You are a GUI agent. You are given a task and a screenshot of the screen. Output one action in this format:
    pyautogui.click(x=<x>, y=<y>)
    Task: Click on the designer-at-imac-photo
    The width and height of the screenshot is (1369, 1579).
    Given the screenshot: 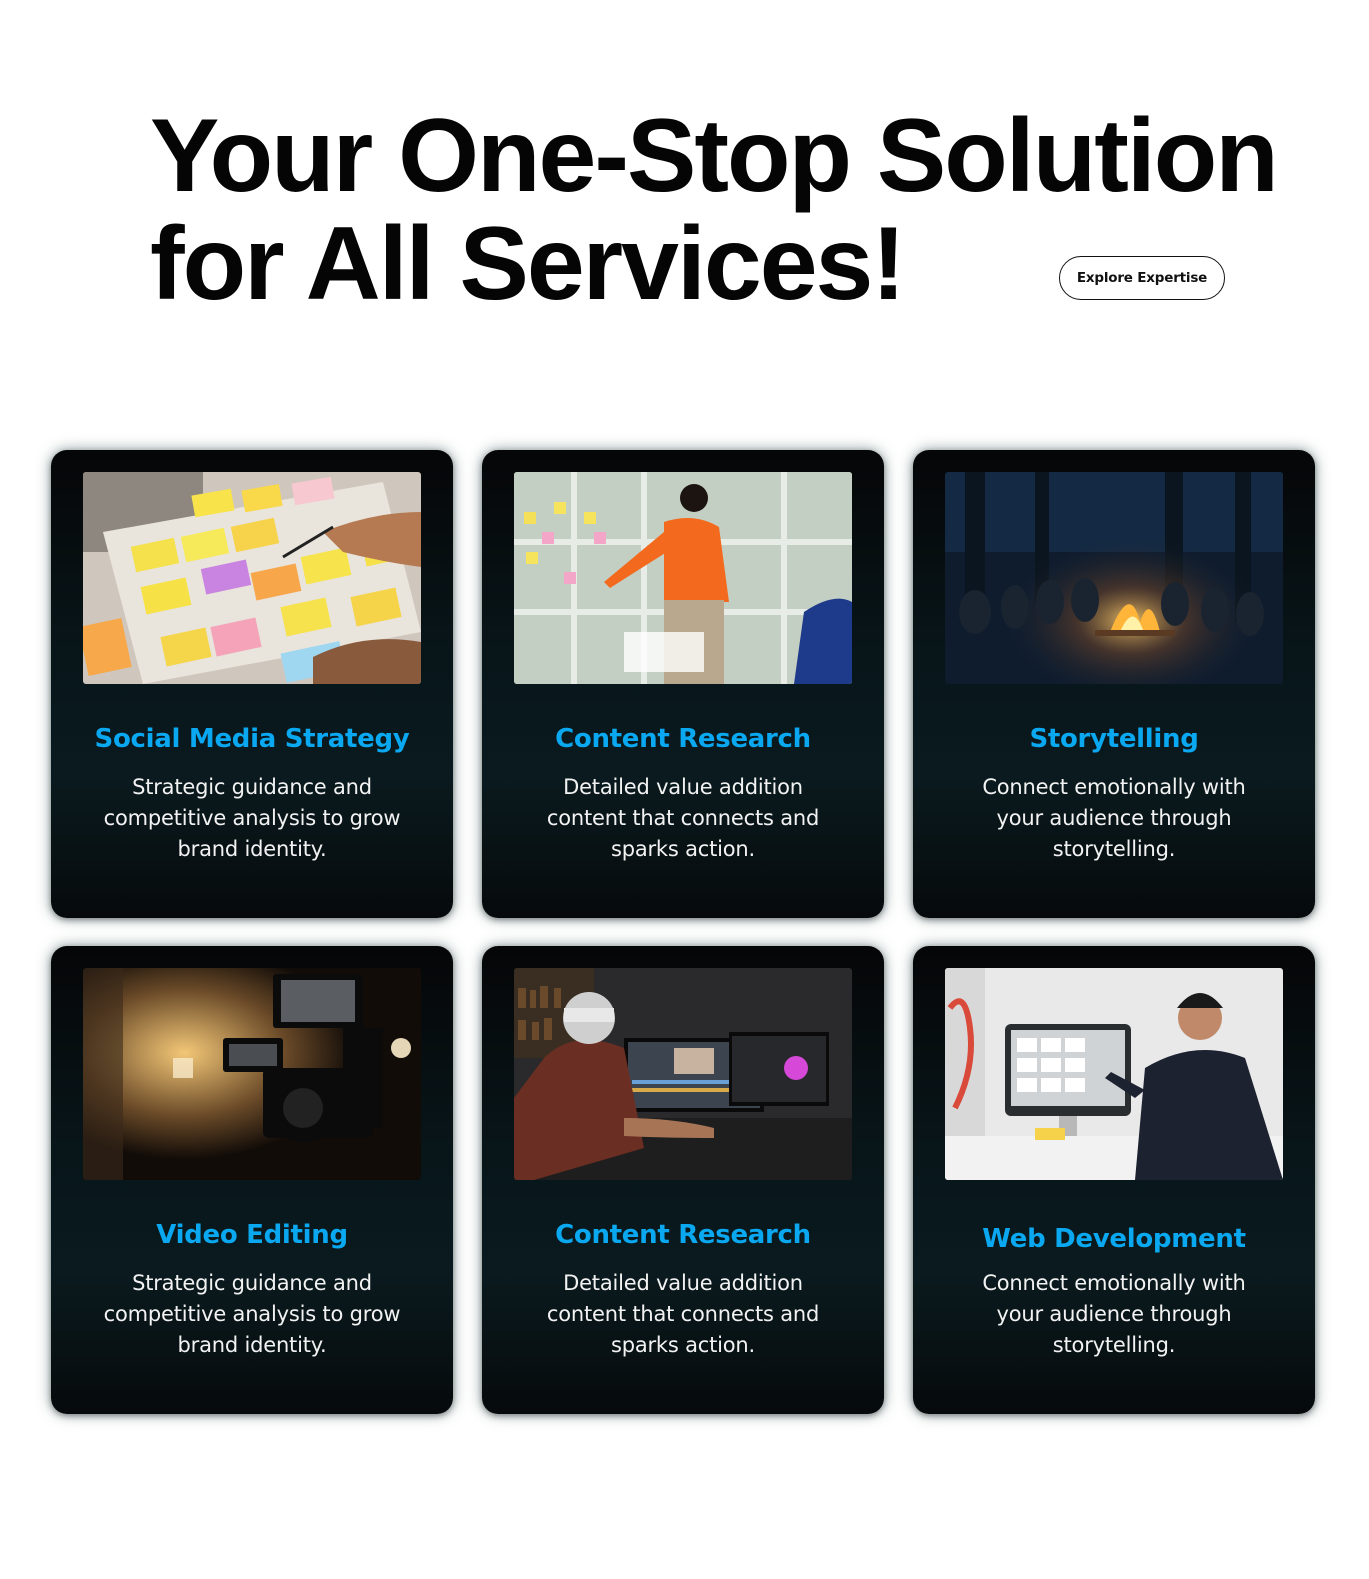 What is the action you would take?
    pyautogui.click(x=1114, y=1074)
    